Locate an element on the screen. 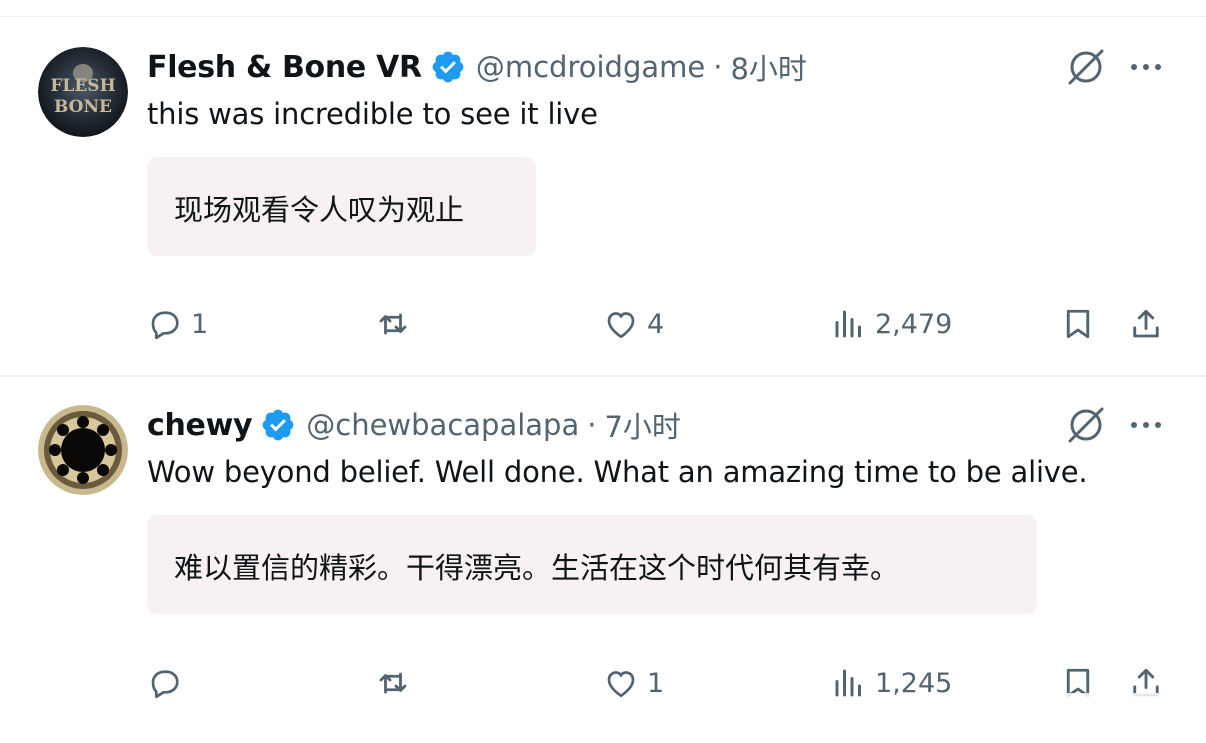 Image resolution: width=1206 pixels, height=743 pixels. like-button: 4 is located at coordinates (633, 324).